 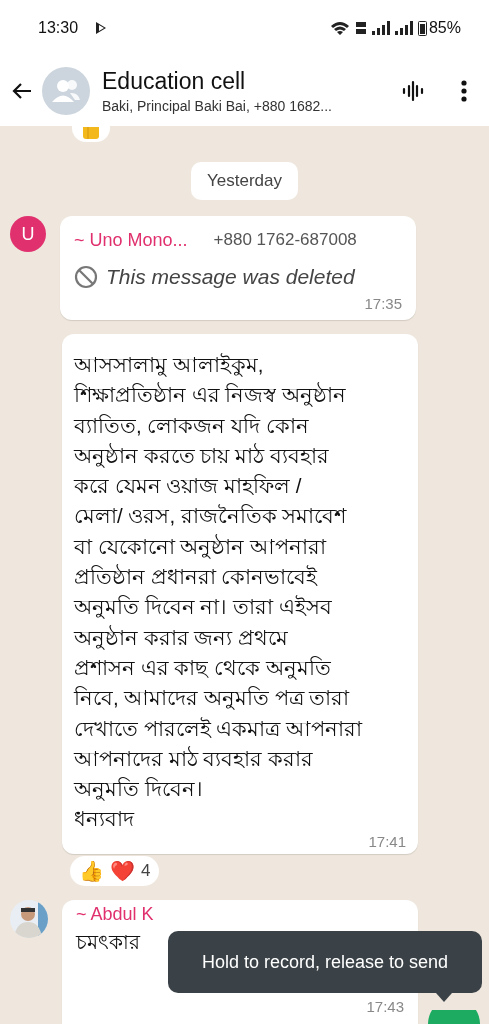 I want to click on volte-icon, so click(x=360, y=28).